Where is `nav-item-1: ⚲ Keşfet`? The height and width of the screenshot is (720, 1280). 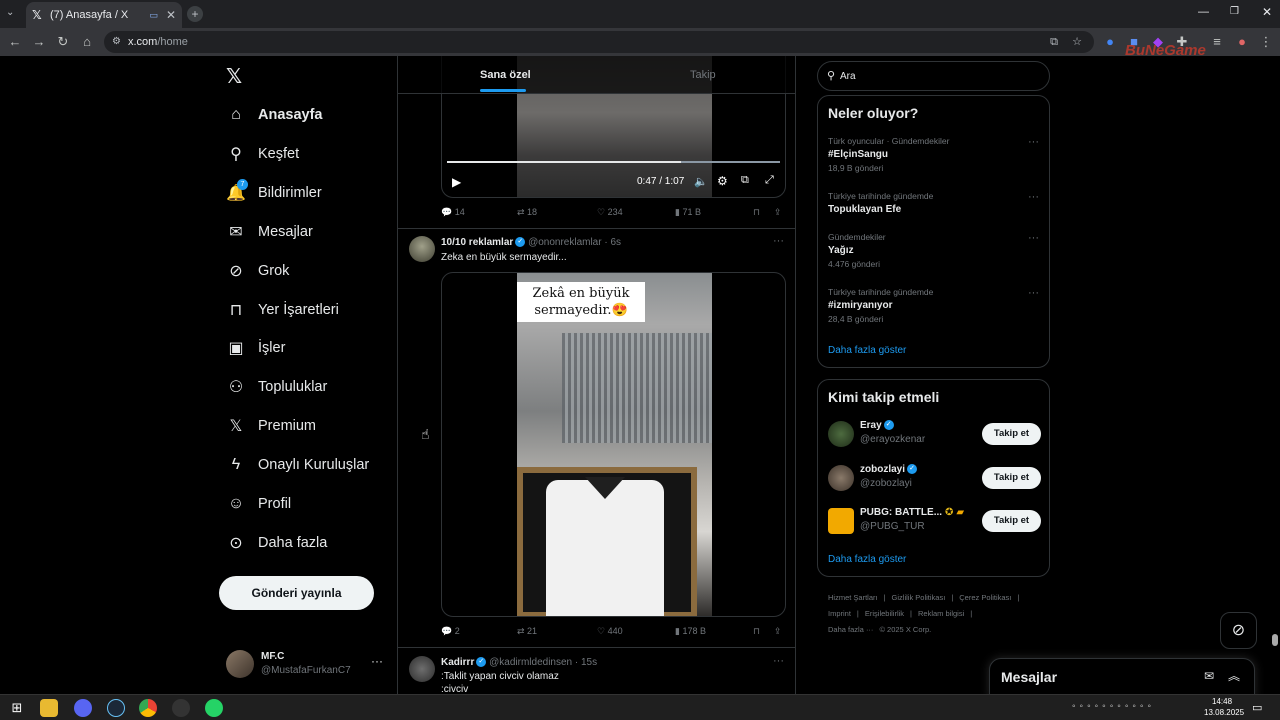 nav-item-1: ⚲ Keşfet is located at coordinates (262, 154).